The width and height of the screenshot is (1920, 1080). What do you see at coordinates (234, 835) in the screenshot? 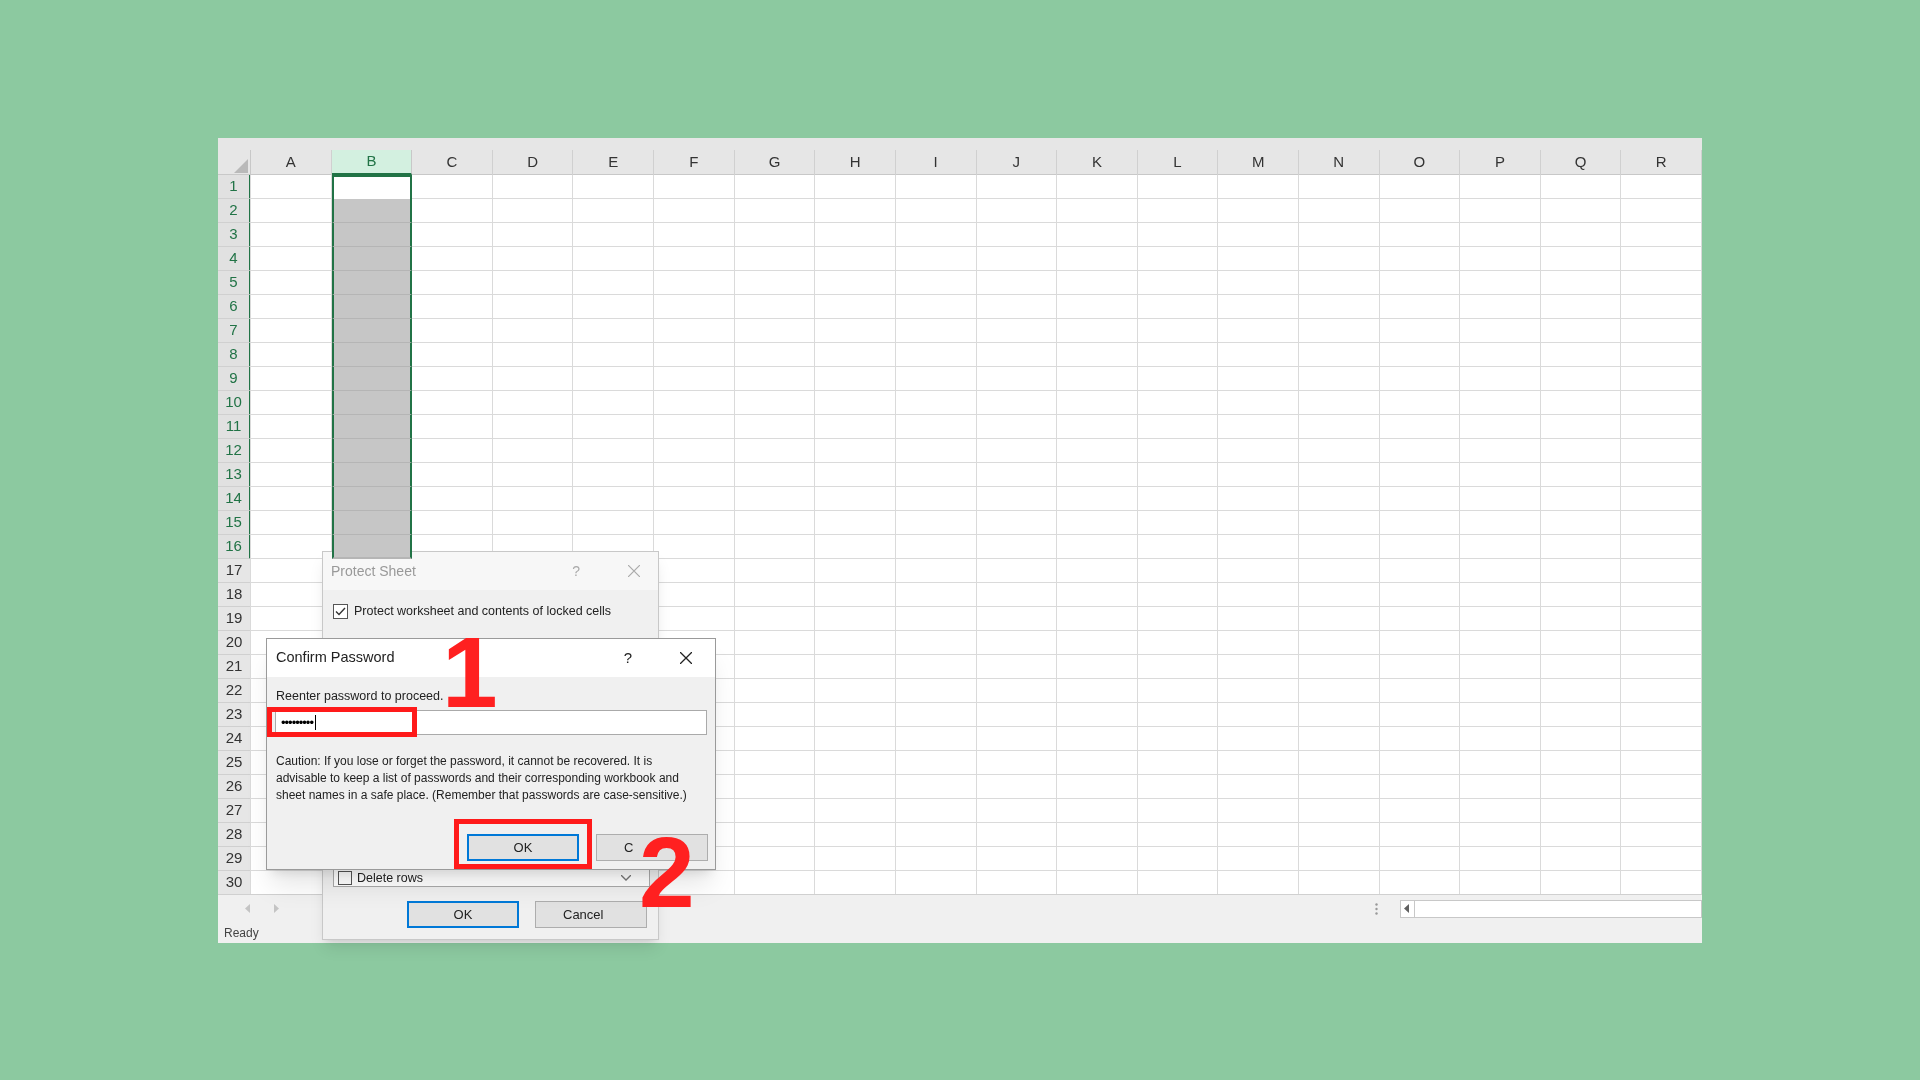
I see `row-header: 28` at bounding box center [234, 835].